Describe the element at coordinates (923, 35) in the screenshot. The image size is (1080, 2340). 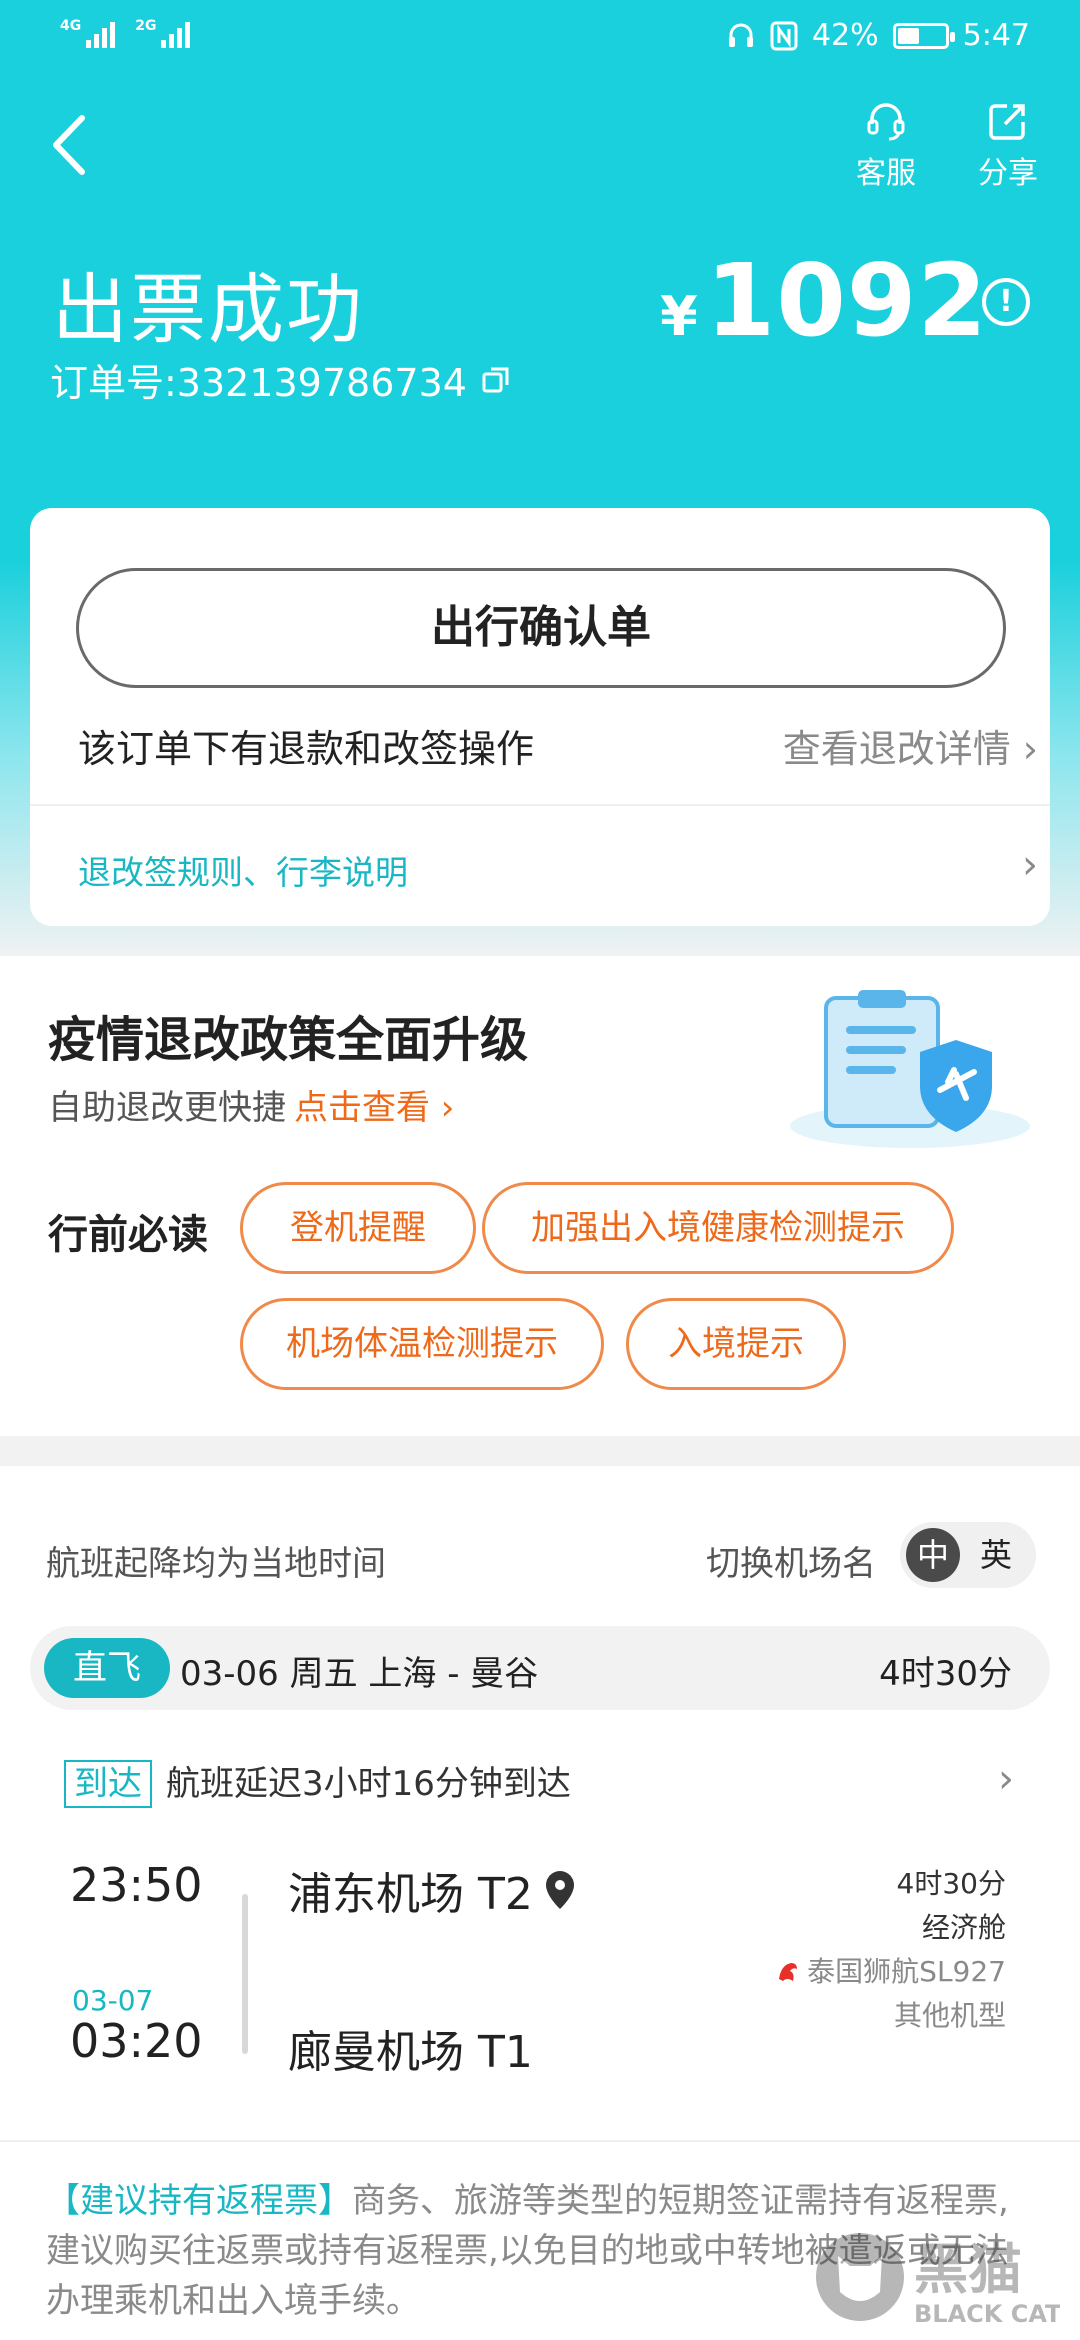
I see `battery-icon` at that location.